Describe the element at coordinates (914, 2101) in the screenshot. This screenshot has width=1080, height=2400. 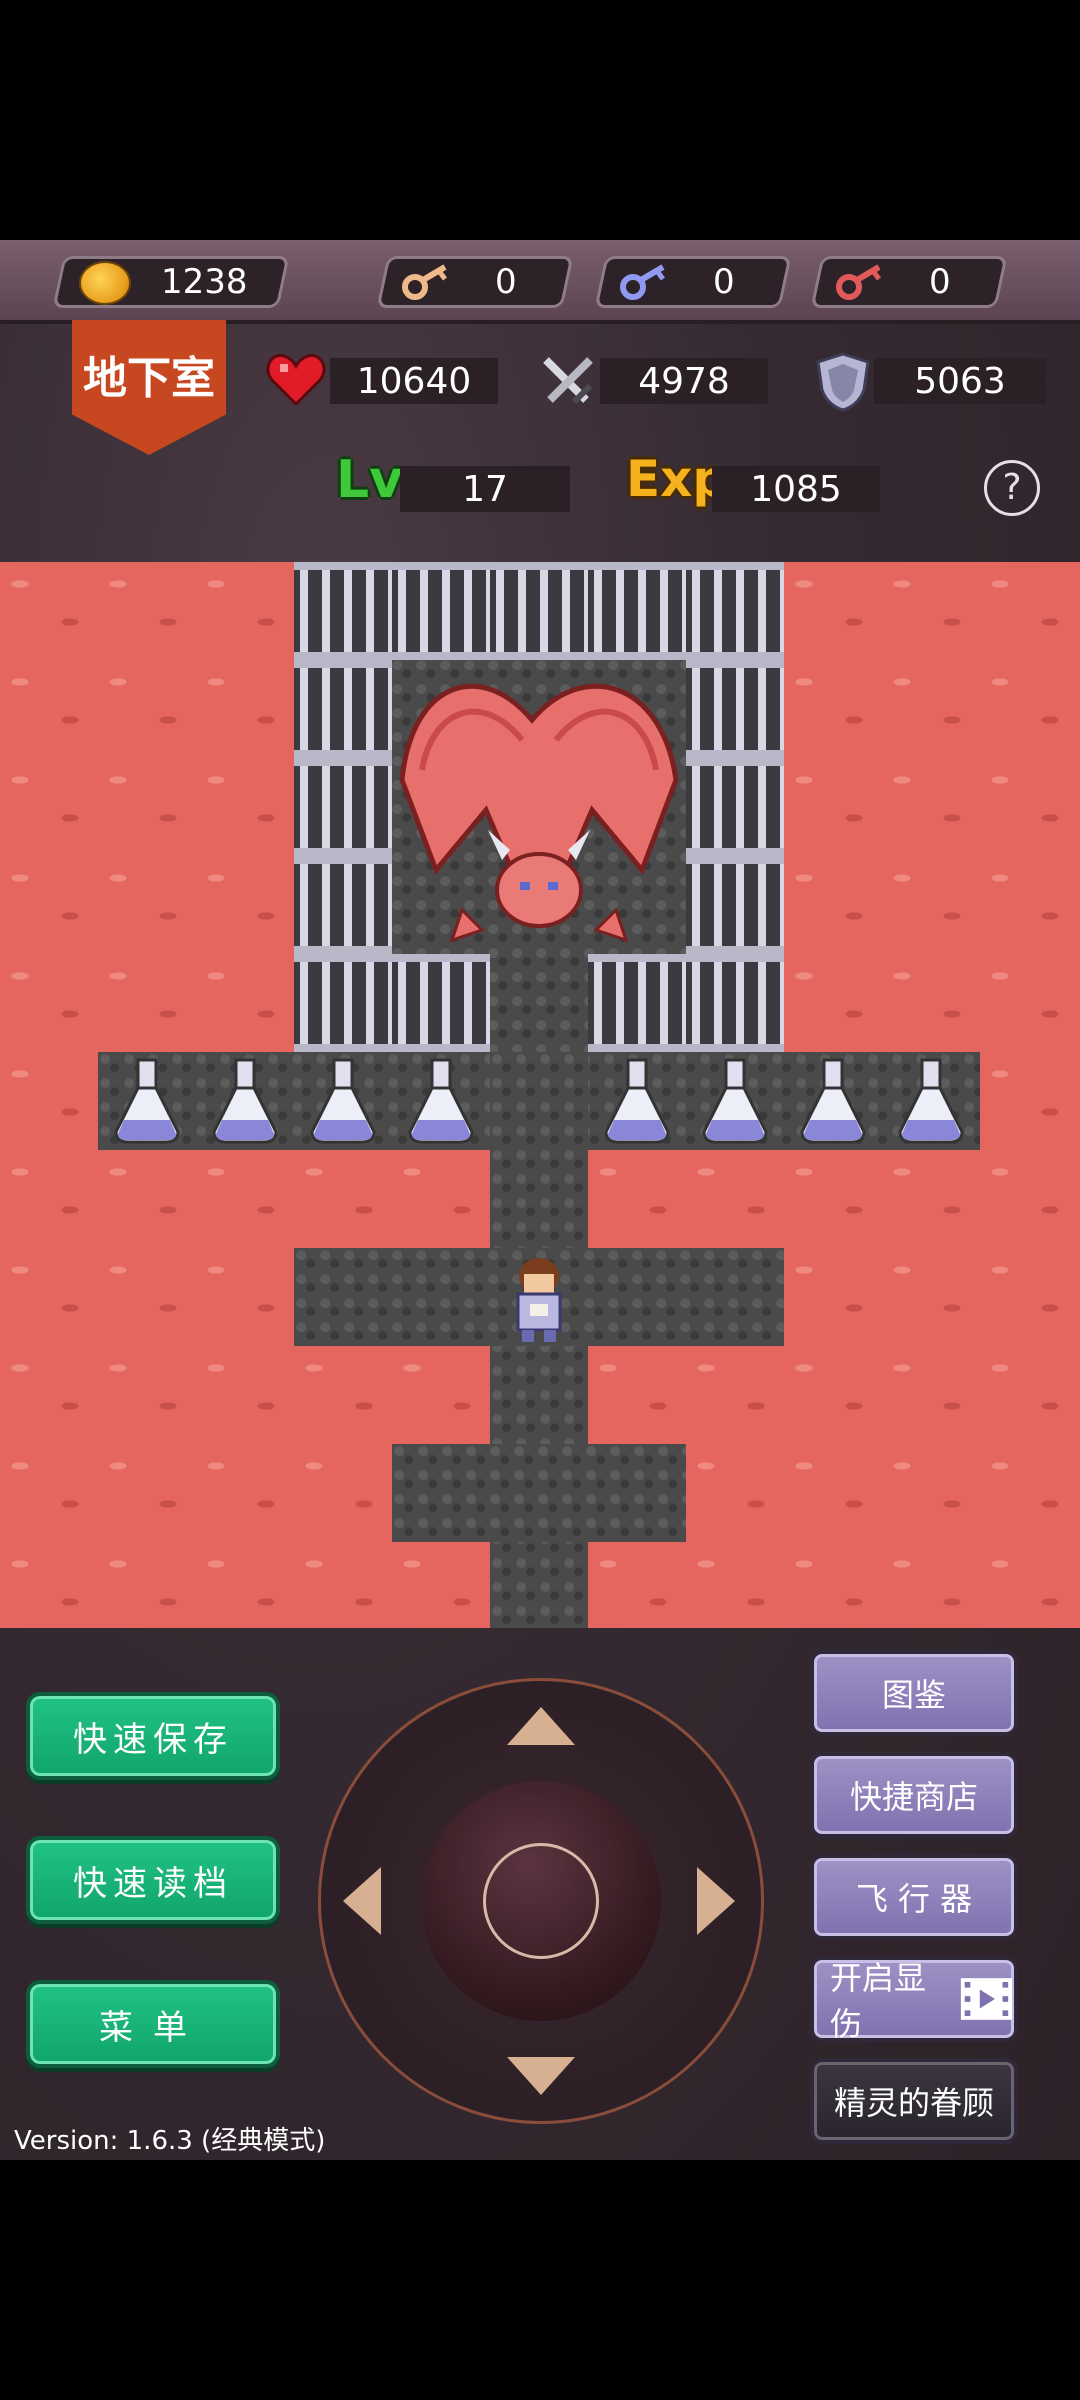
I see `spirit-favor-button: 精灵的眷顾` at that location.